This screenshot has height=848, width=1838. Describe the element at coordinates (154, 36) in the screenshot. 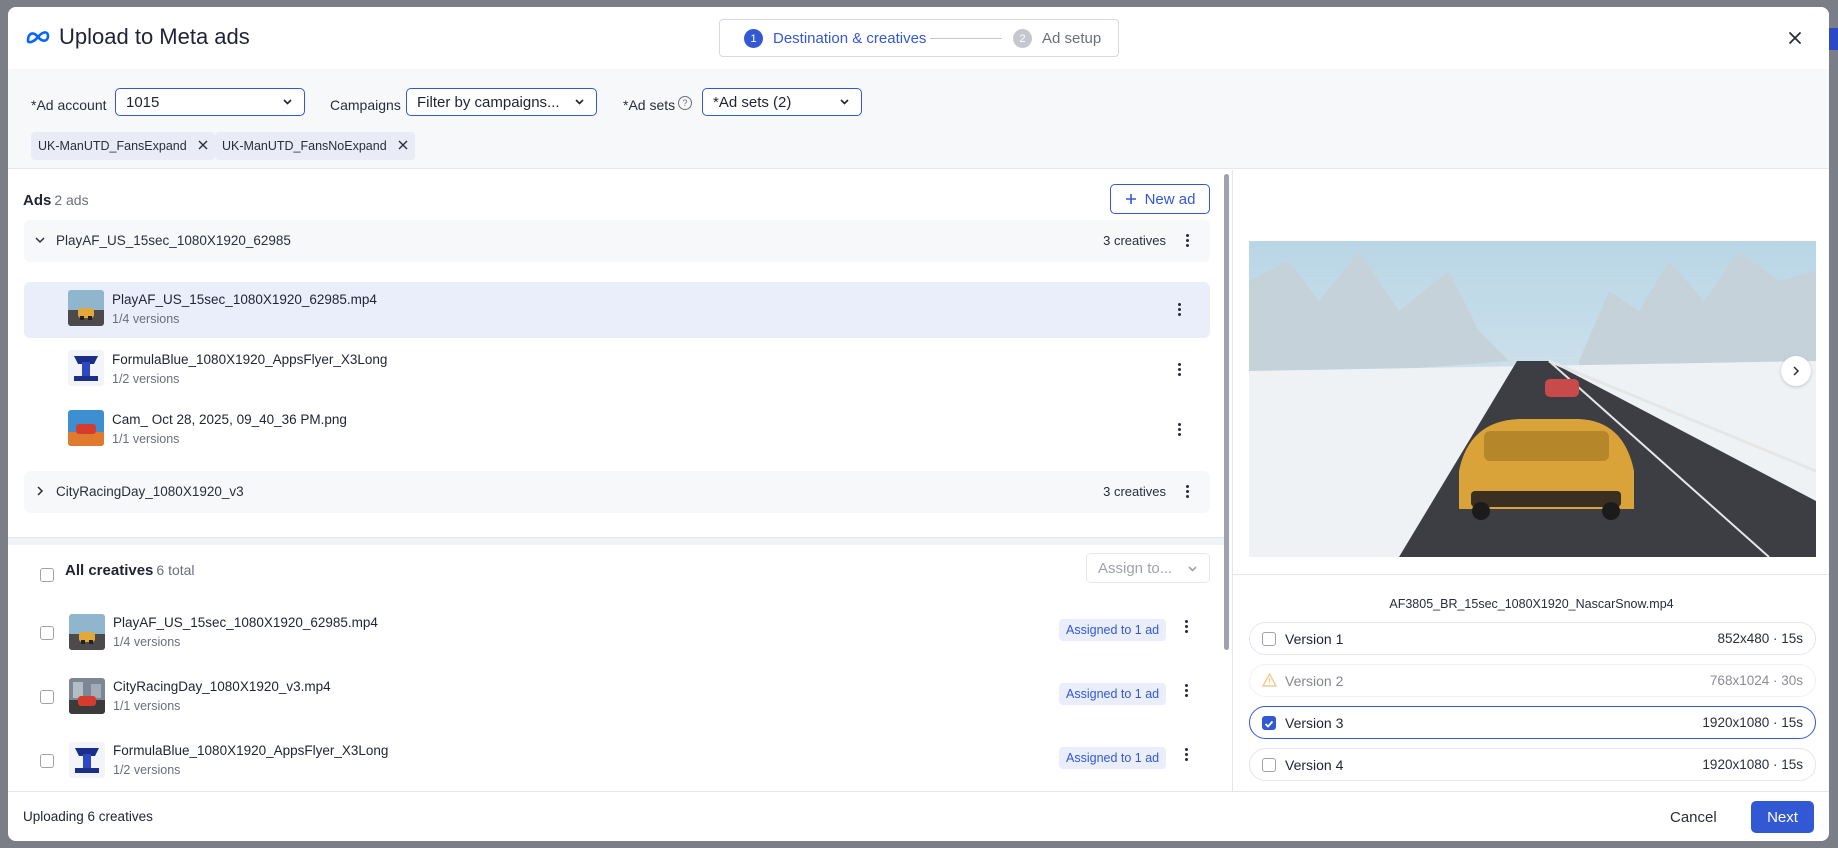

I see `modal-title: Upload to Meta ads` at that location.